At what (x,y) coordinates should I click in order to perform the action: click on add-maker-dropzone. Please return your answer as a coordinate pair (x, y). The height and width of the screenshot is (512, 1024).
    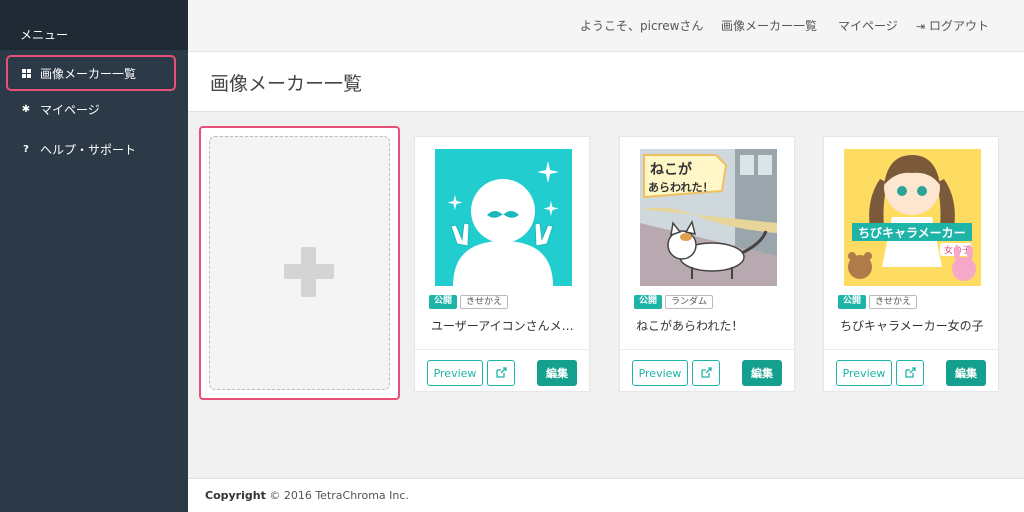
    Looking at the image, I should click on (299, 263).